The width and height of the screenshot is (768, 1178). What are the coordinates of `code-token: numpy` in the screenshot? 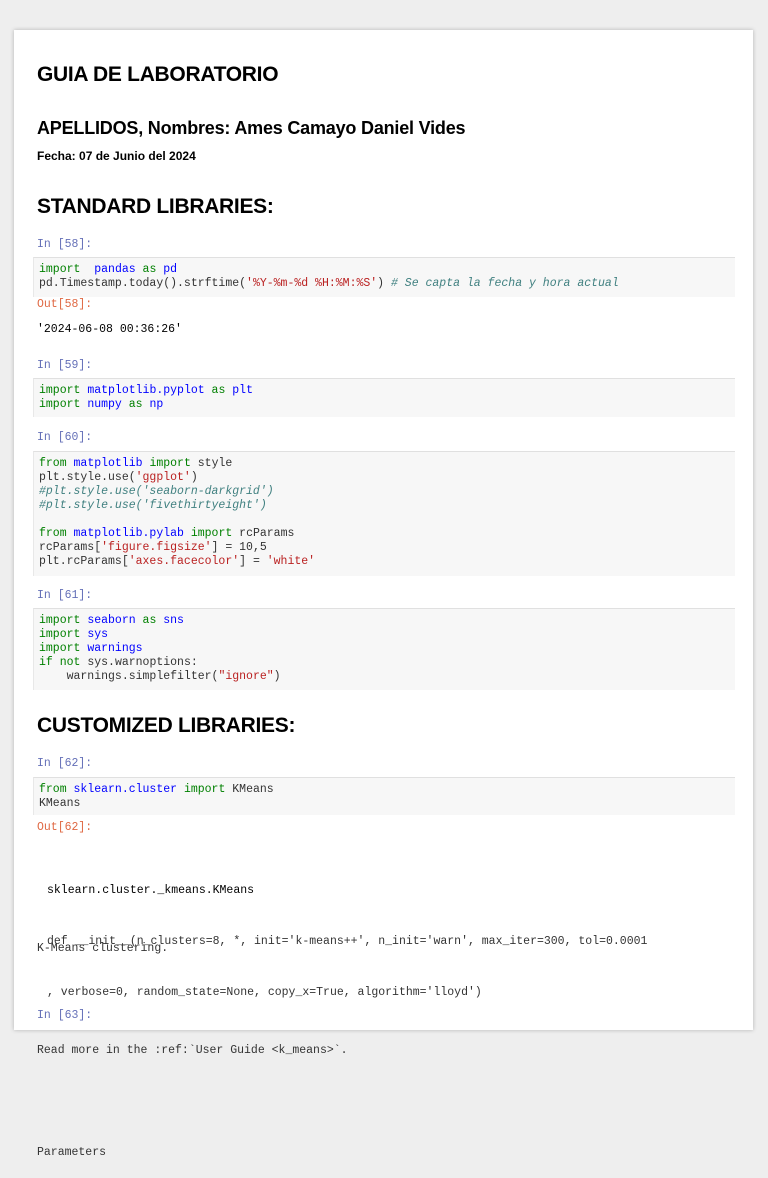 It's located at (104, 404).